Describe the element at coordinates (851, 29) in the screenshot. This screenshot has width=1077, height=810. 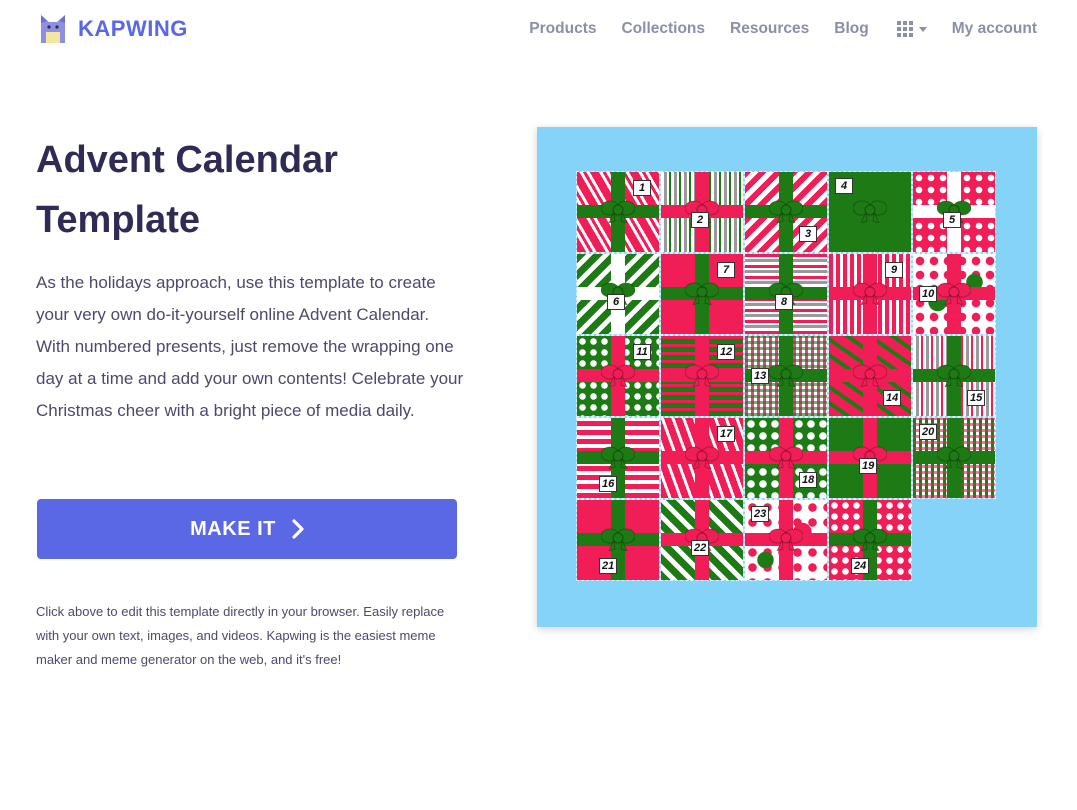
I see `nav-blog: Blog` at that location.